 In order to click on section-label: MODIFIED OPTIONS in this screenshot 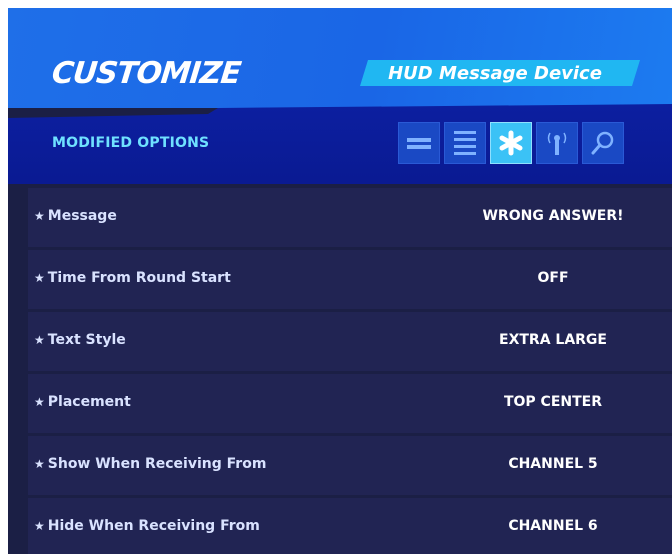, I will do `click(131, 143)`.